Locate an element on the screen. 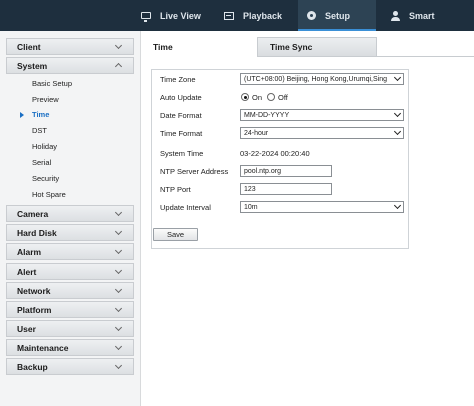 Image resolution: width=474 pixels, height=406 pixels. system-time-value: 03-22-2024 00:20:40 is located at coordinates (275, 153).